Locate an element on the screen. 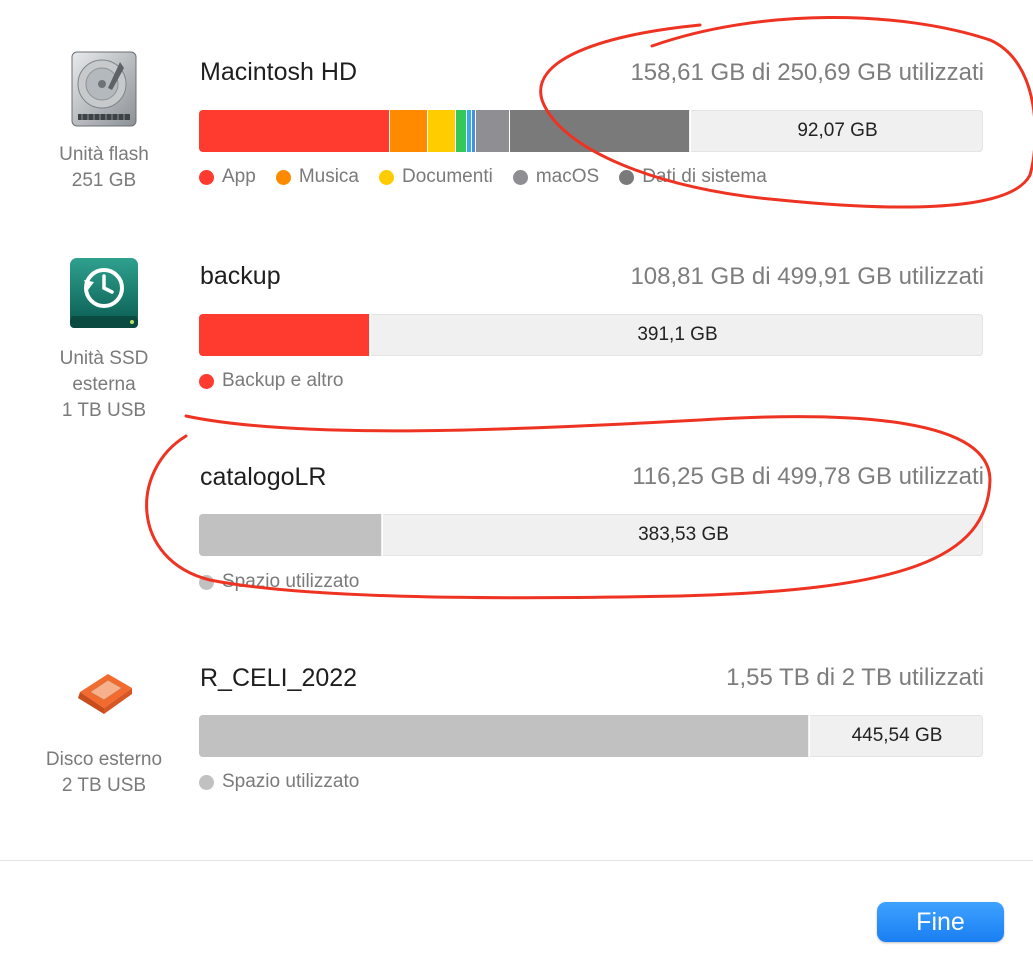 The width and height of the screenshot is (1033, 973). footer-divider is located at coordinates (516, 860).